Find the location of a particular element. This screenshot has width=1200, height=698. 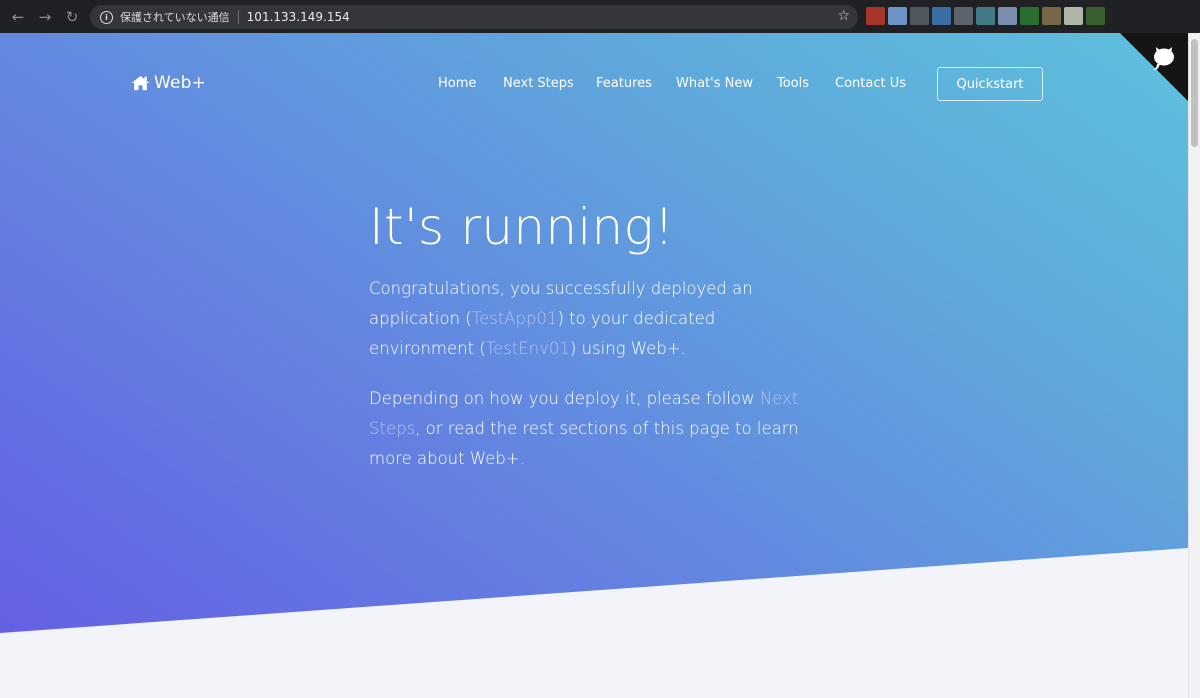

url-text: 101.133.149.154 is located at coordinates (298, 17).